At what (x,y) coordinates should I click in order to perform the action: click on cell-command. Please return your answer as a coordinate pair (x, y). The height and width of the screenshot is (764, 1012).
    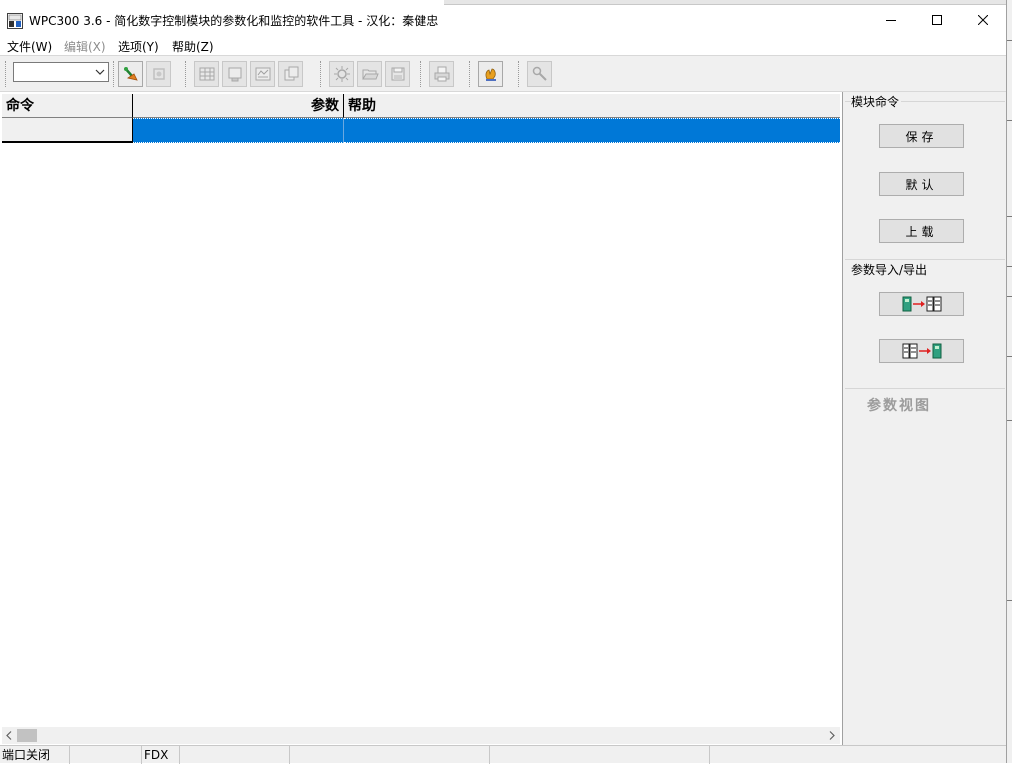
    Looking at the image, I should click on (67, 130).